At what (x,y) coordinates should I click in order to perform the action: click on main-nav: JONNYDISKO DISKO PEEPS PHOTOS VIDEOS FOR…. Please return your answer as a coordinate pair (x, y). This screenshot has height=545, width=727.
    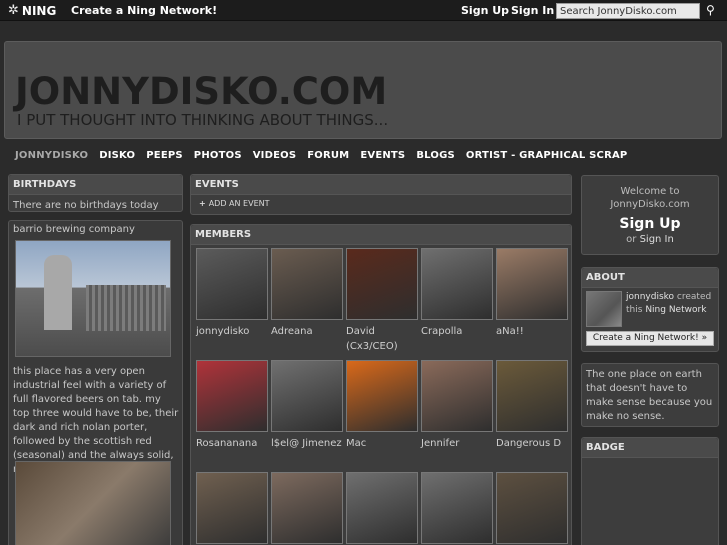
    Looking at the image, I should click on (321, 155).